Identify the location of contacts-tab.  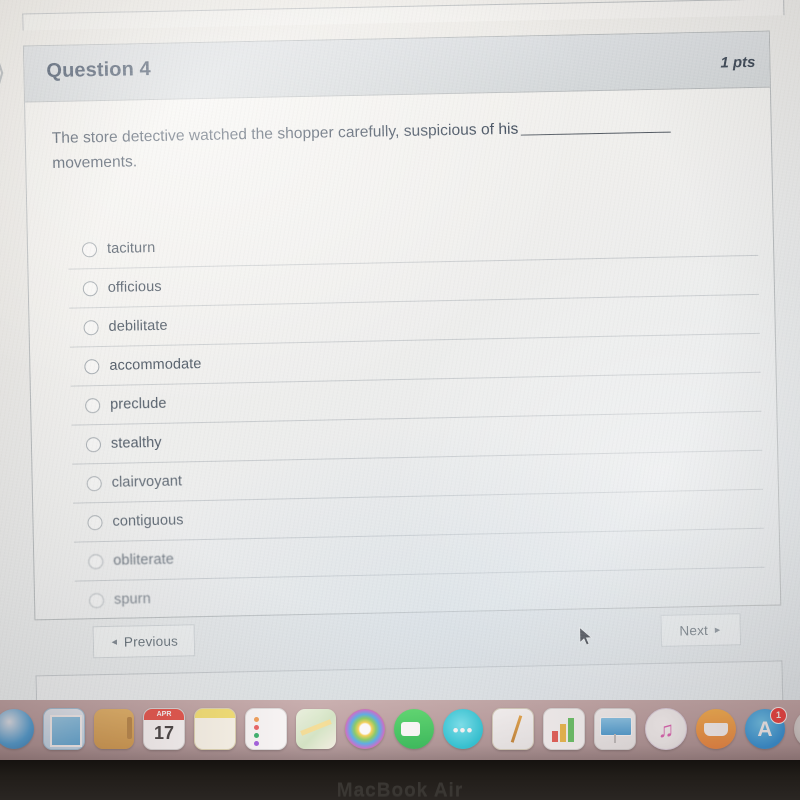
(129, 728).